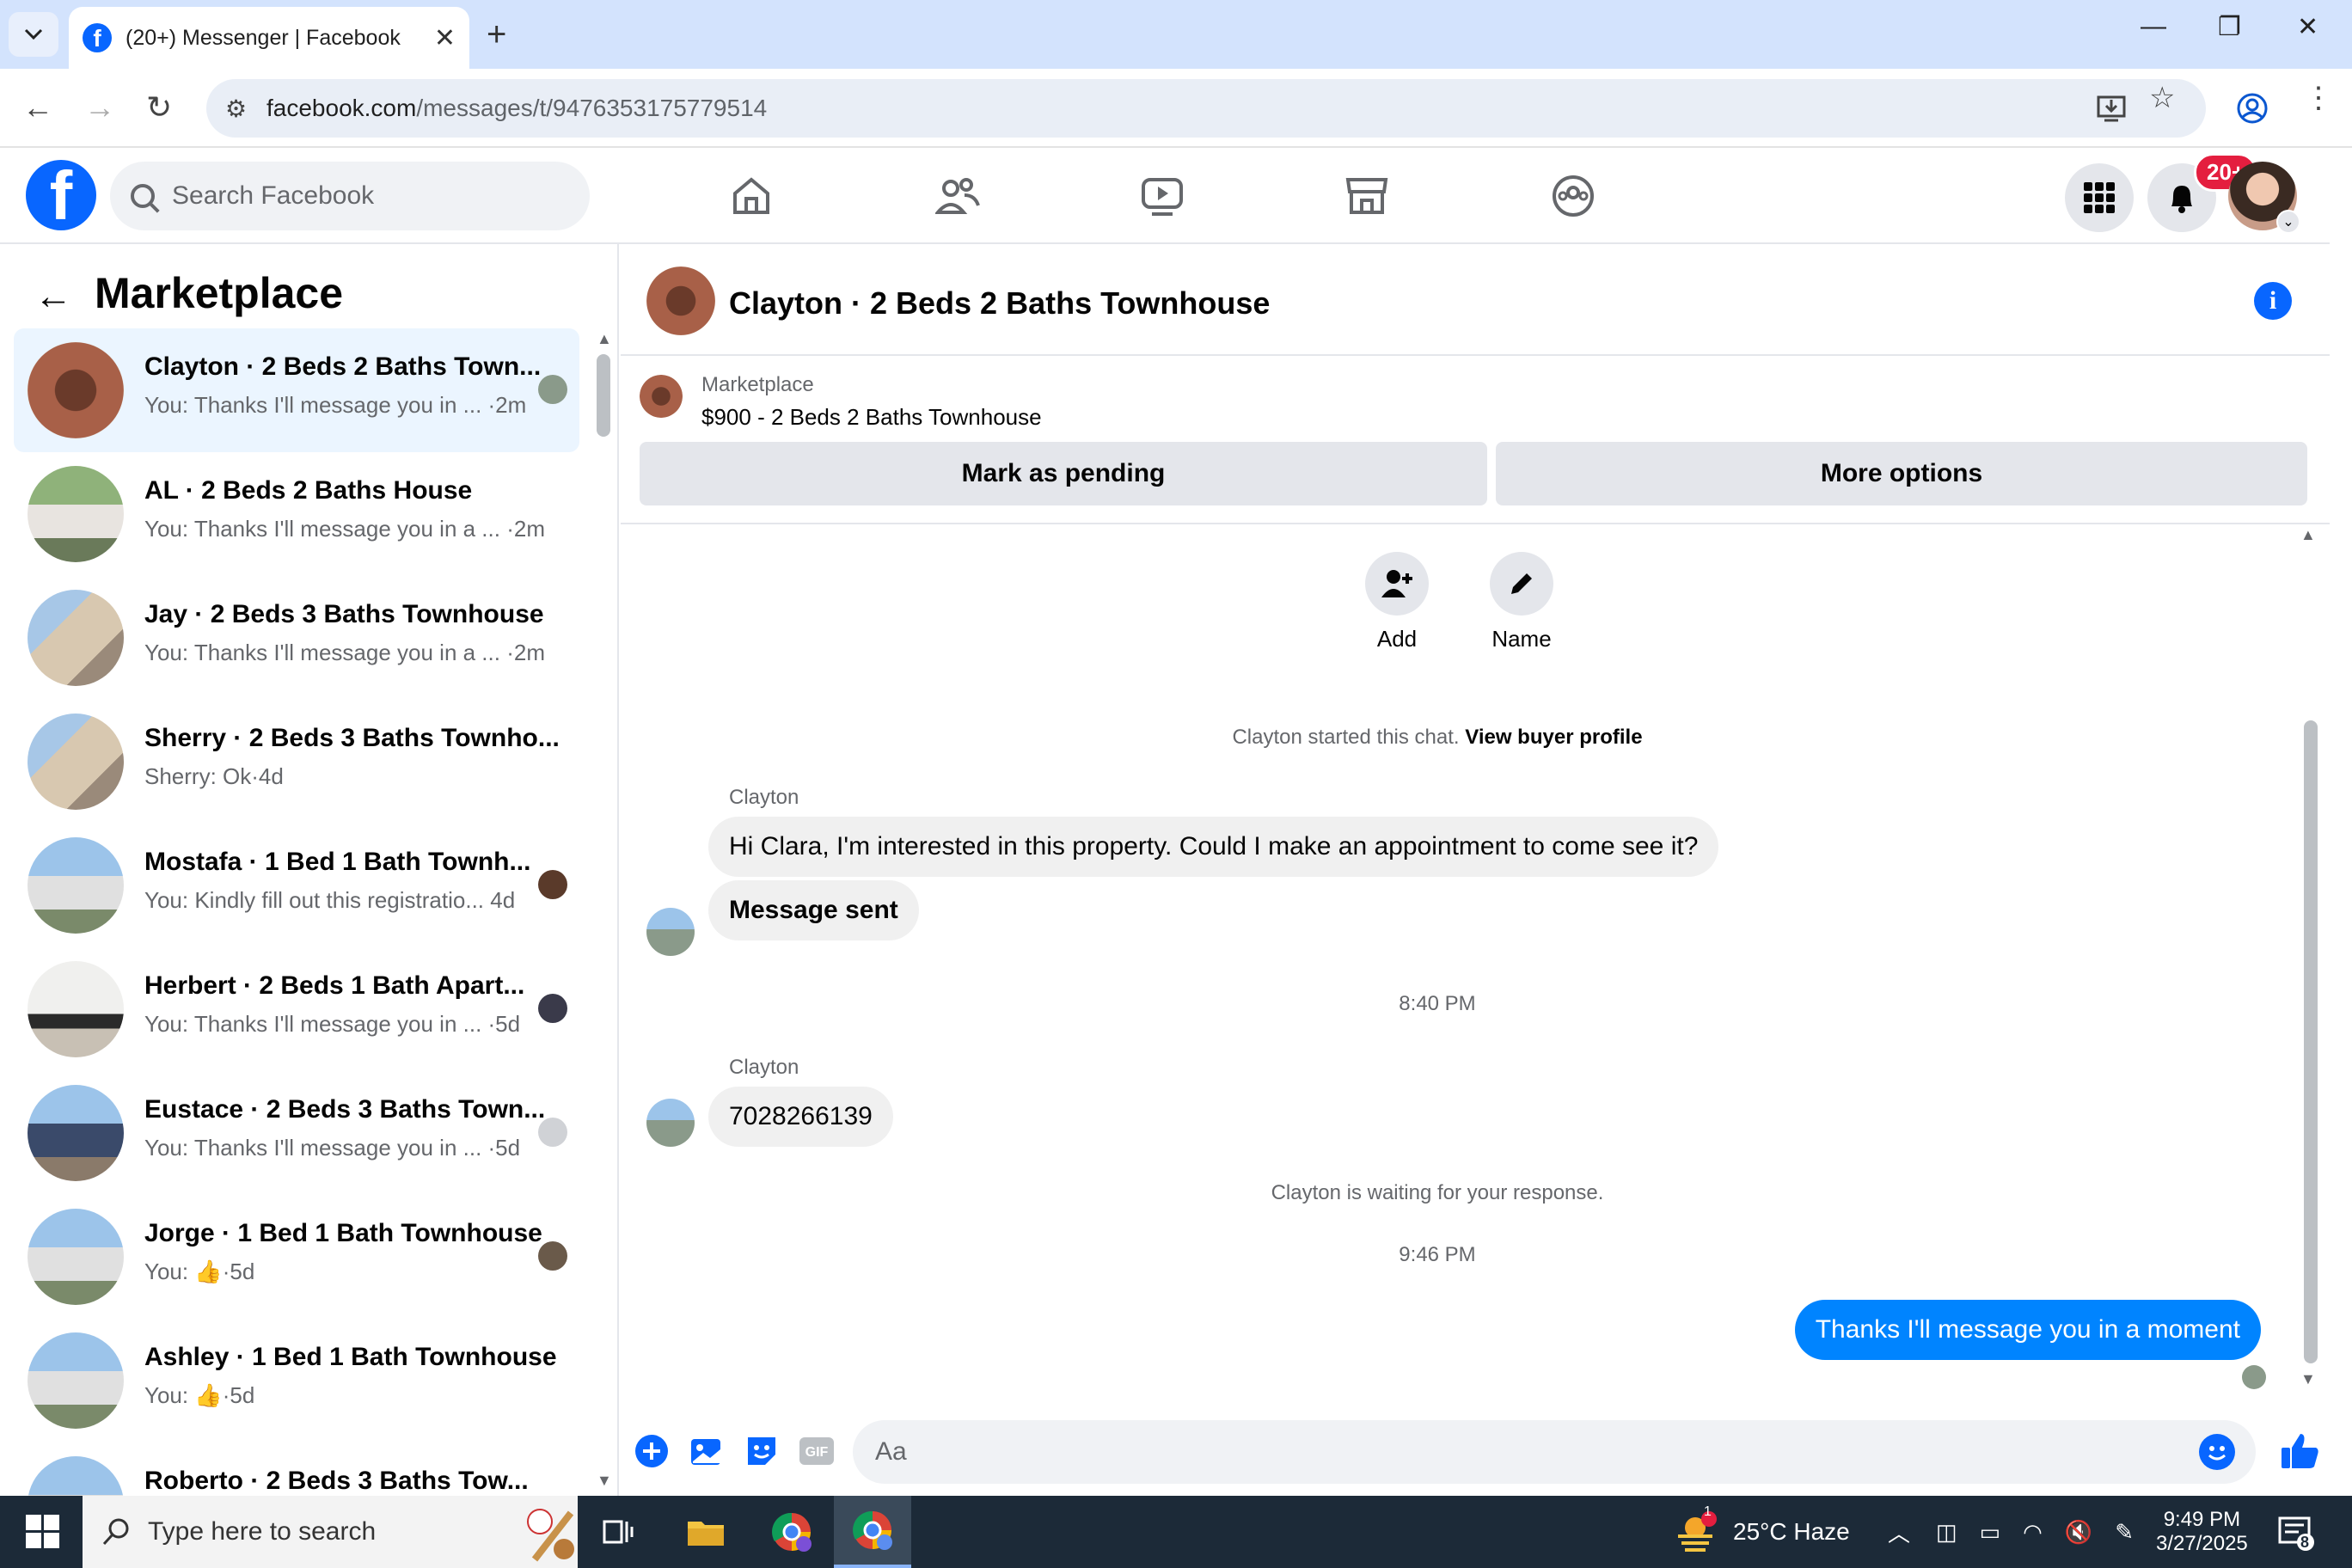 This screenshot has height=1568, width=2352. What do you see at coordinates (159, 107) in the screenshot?
I see `reload-icon: ↻` at bounding box center [159, 107].